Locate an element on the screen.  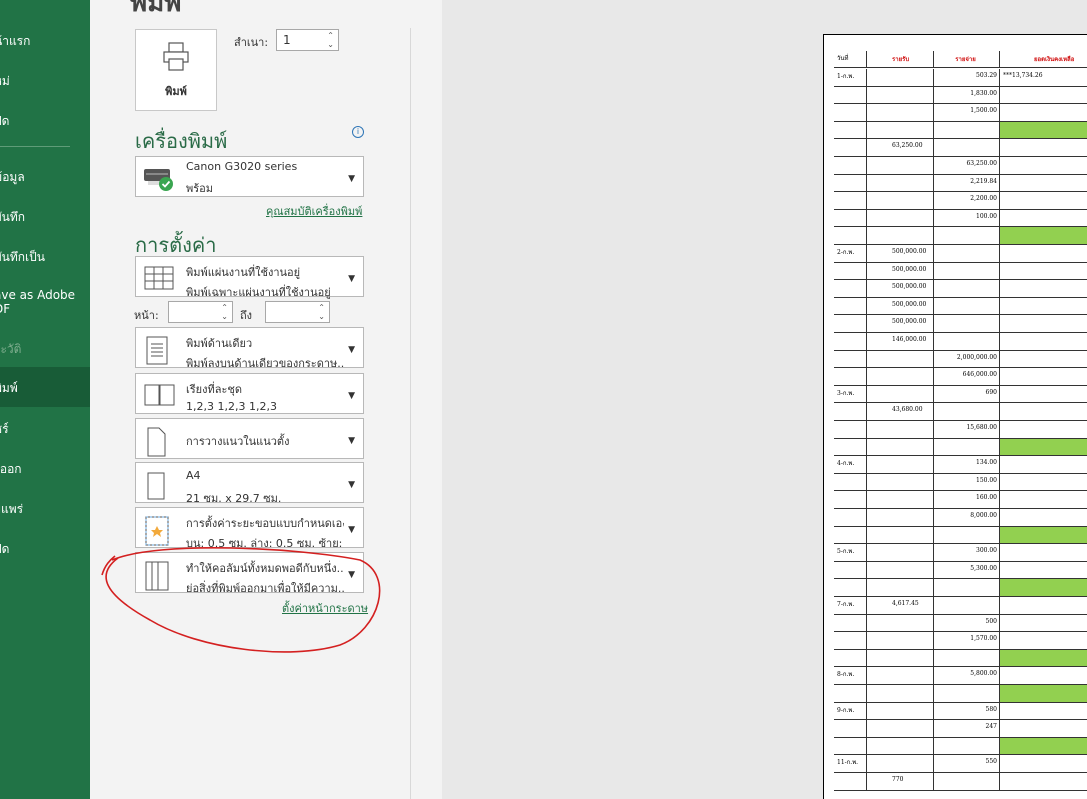
sidebar-item-12: ยแพร่ is located at coordinates (45, 509).